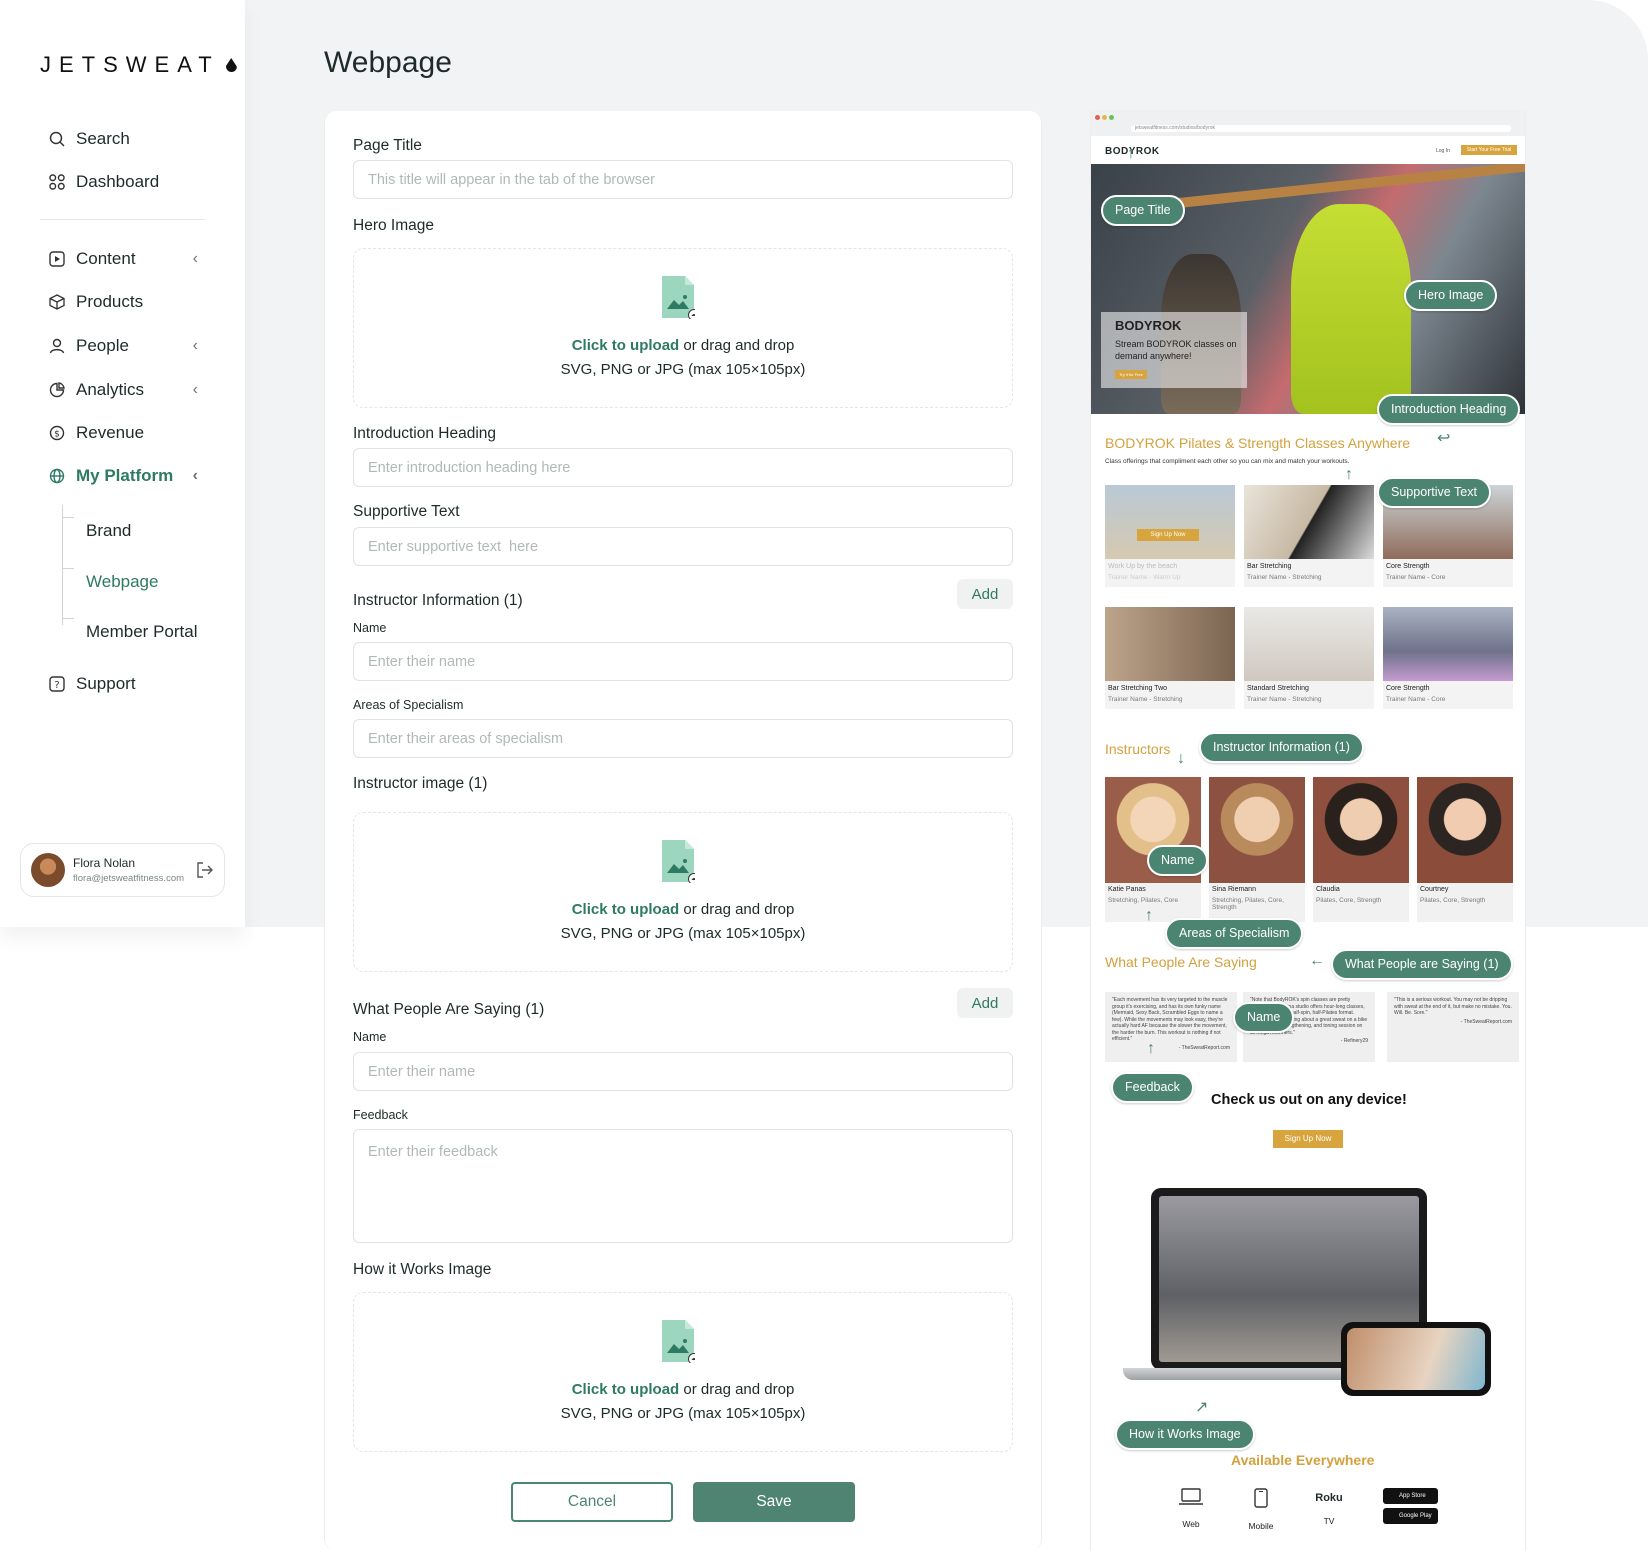 This screenshot has width=1648, height=1551. Describe the element at coordinates (123, 433) in the screenshot. I see `nav-revenue: $ Revenue` at that location.